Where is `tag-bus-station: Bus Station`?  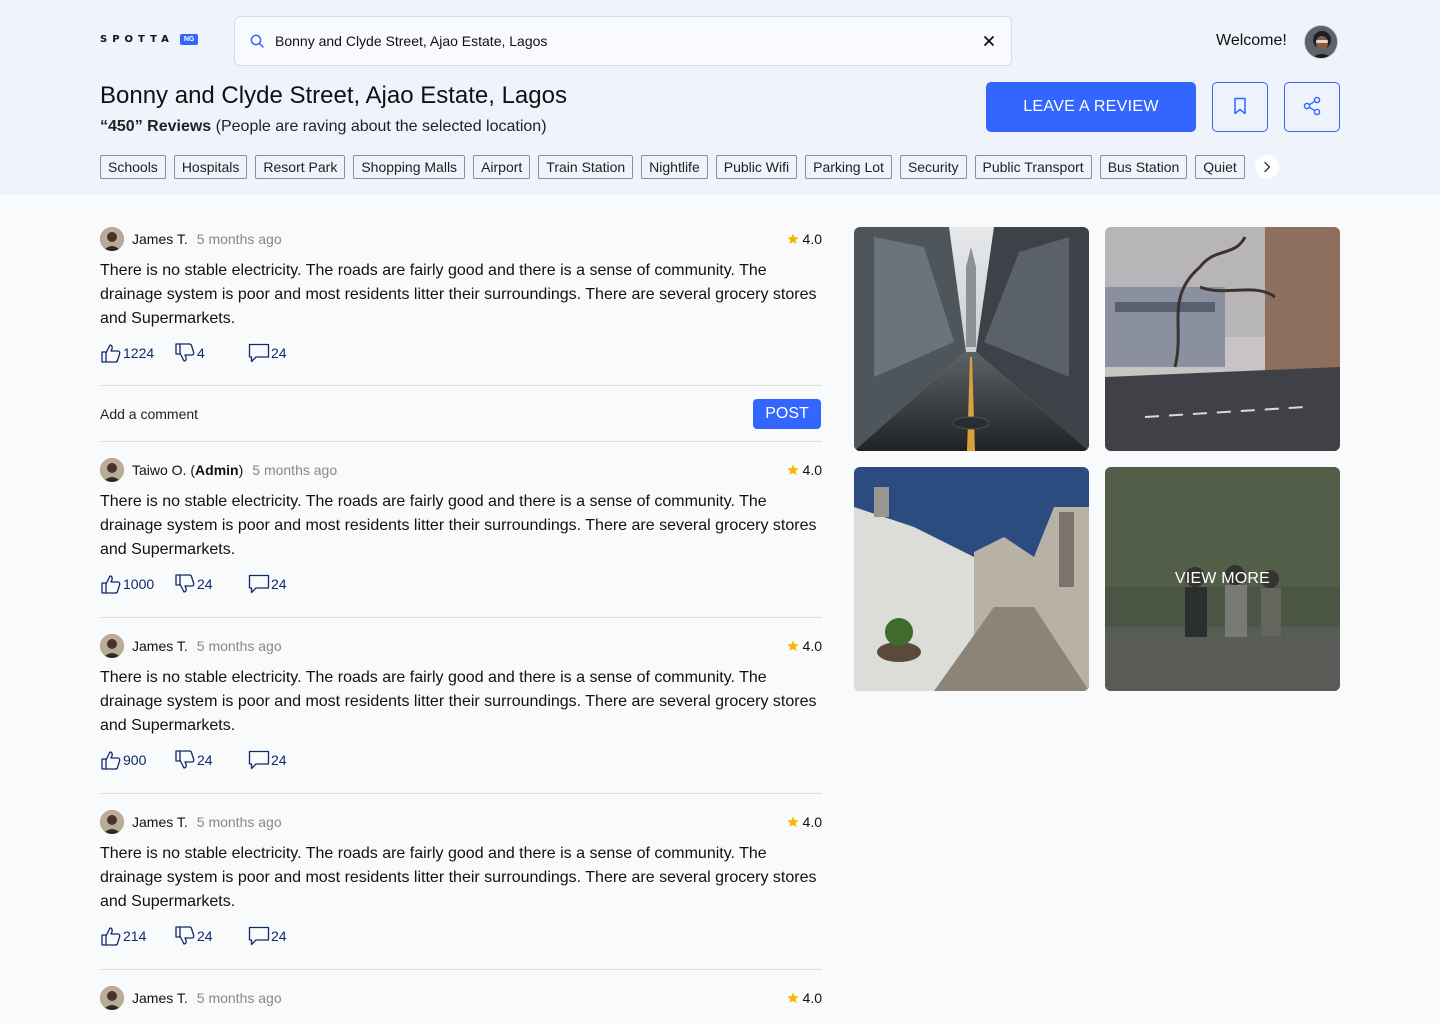
tag-bus-station: Bus Station is located at coordinates (1143, 167).